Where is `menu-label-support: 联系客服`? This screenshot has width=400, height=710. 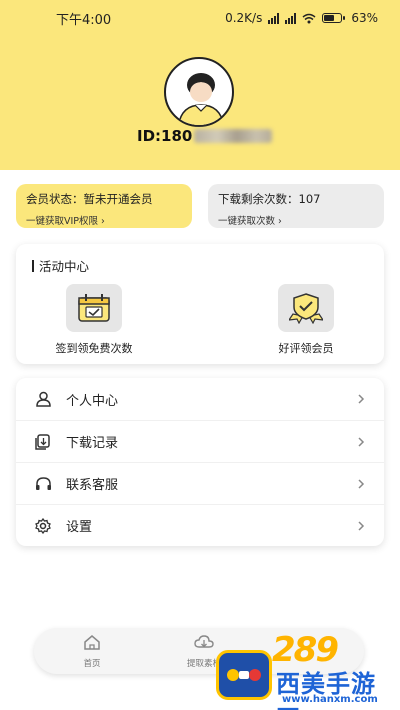
menu-label-support: 联系客服 is located at coordinates (92, 485).